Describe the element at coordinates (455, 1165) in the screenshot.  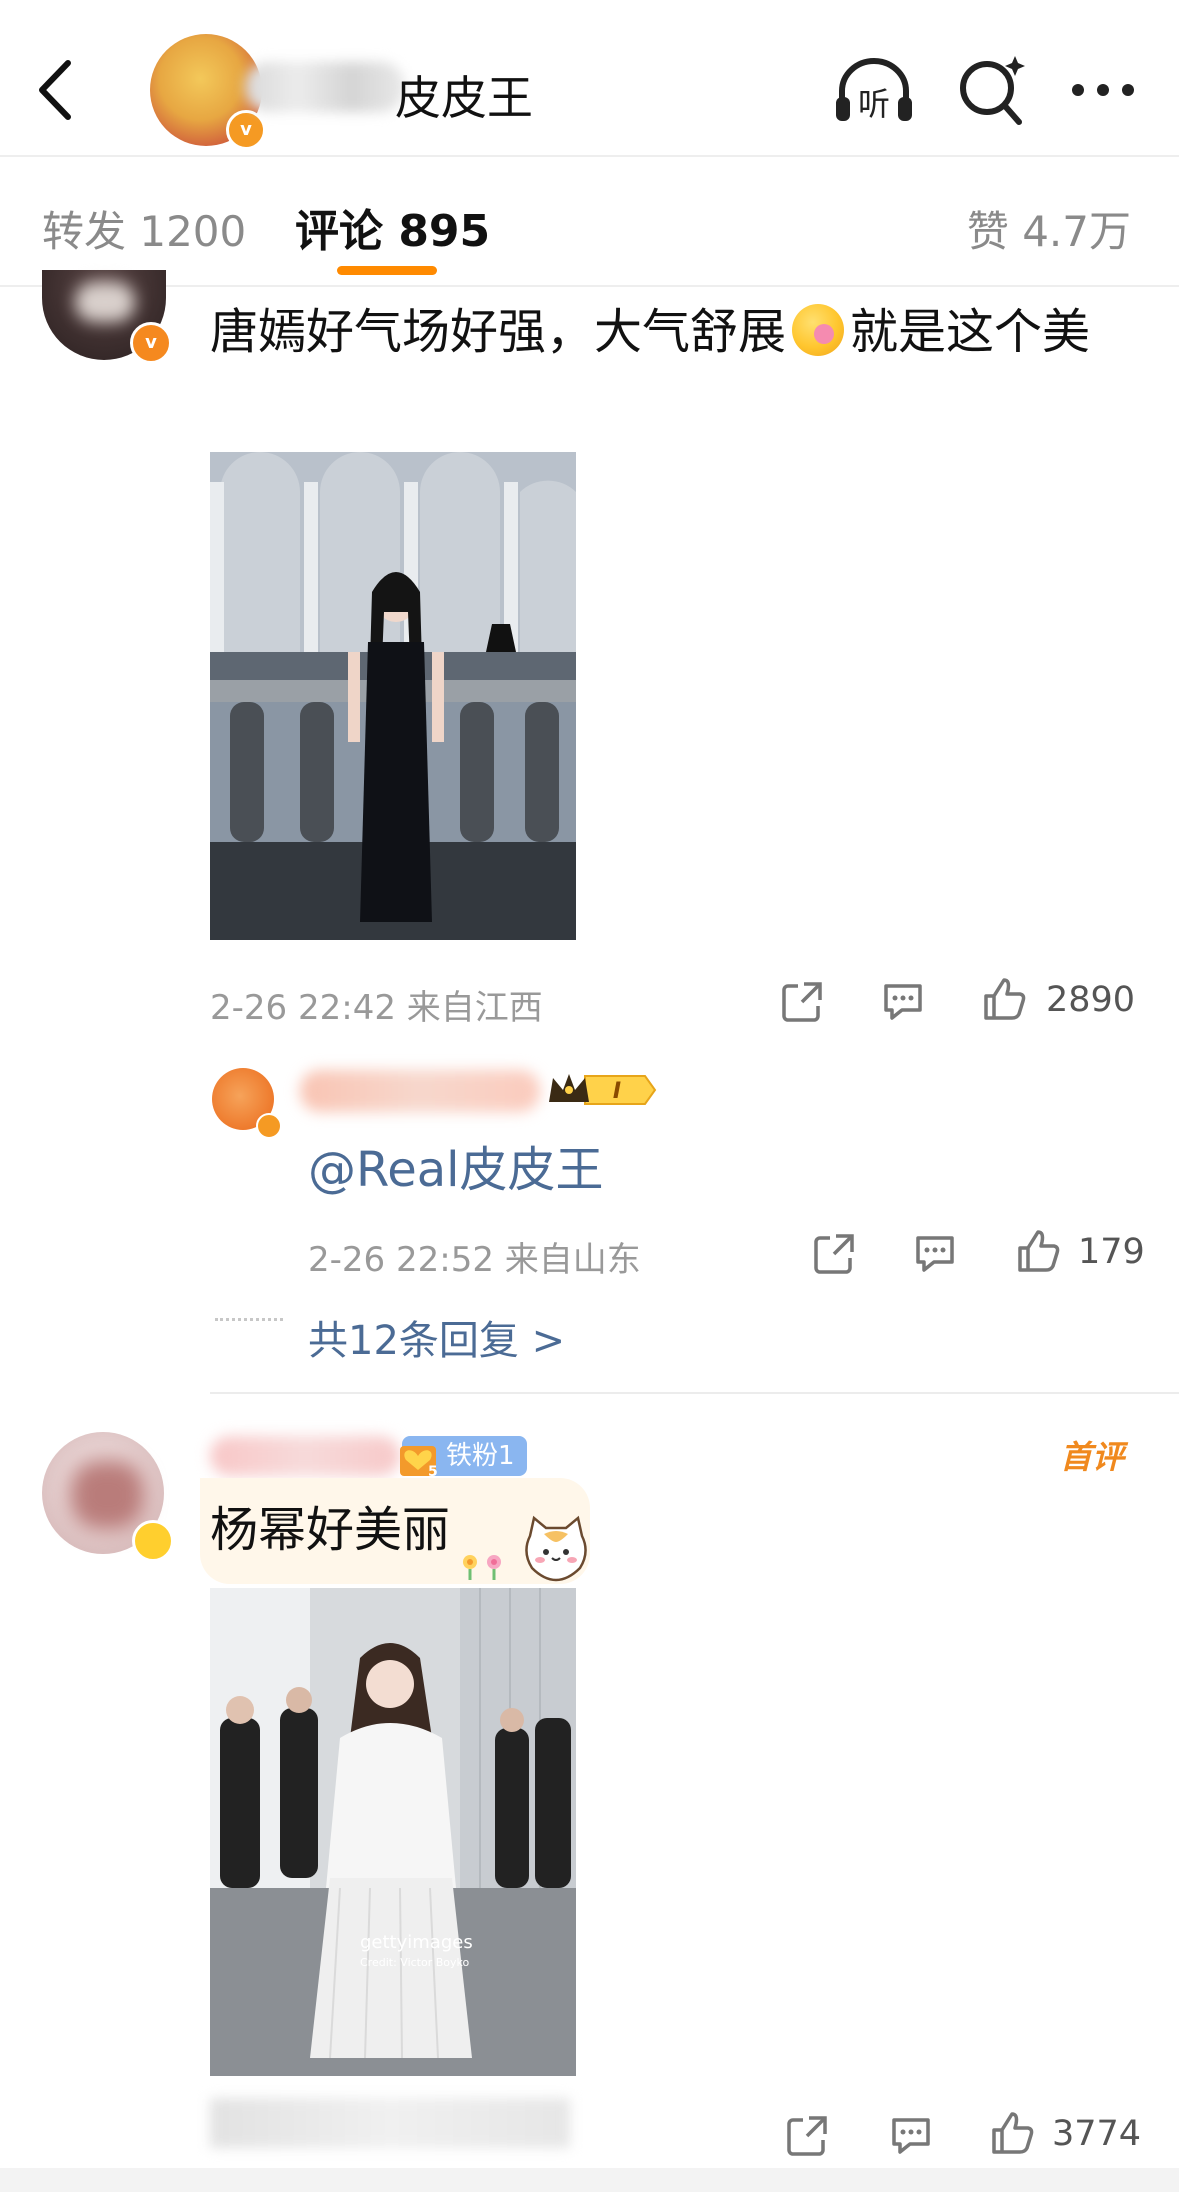
I see `reply-text: @Real皮皮王` at that location.